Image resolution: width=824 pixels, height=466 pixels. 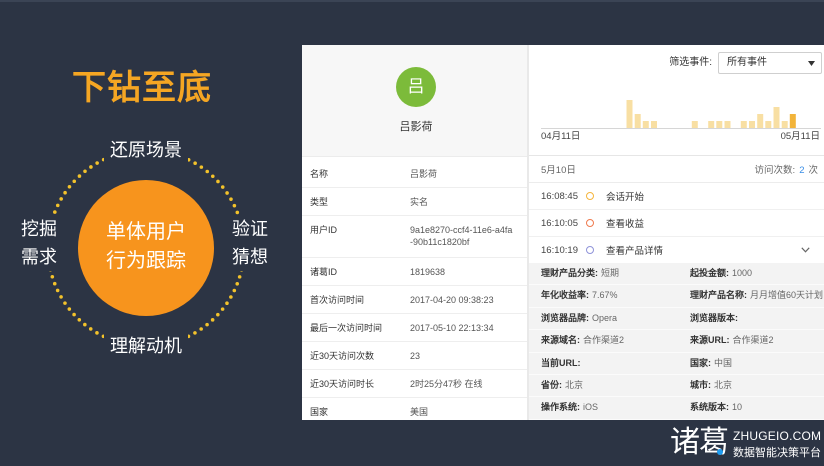 What do you see at coordinates (560, 340) in the screenshot?
I see `detail-label: 来源域名:` at bounding box center [560, 340].